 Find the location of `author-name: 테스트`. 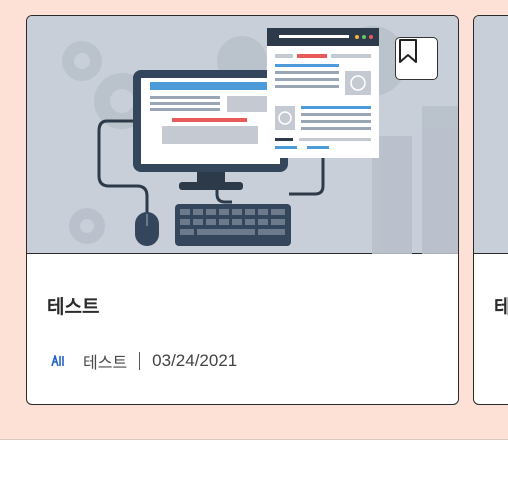

author-name: 테스트 is located at coordinates (105, 362).